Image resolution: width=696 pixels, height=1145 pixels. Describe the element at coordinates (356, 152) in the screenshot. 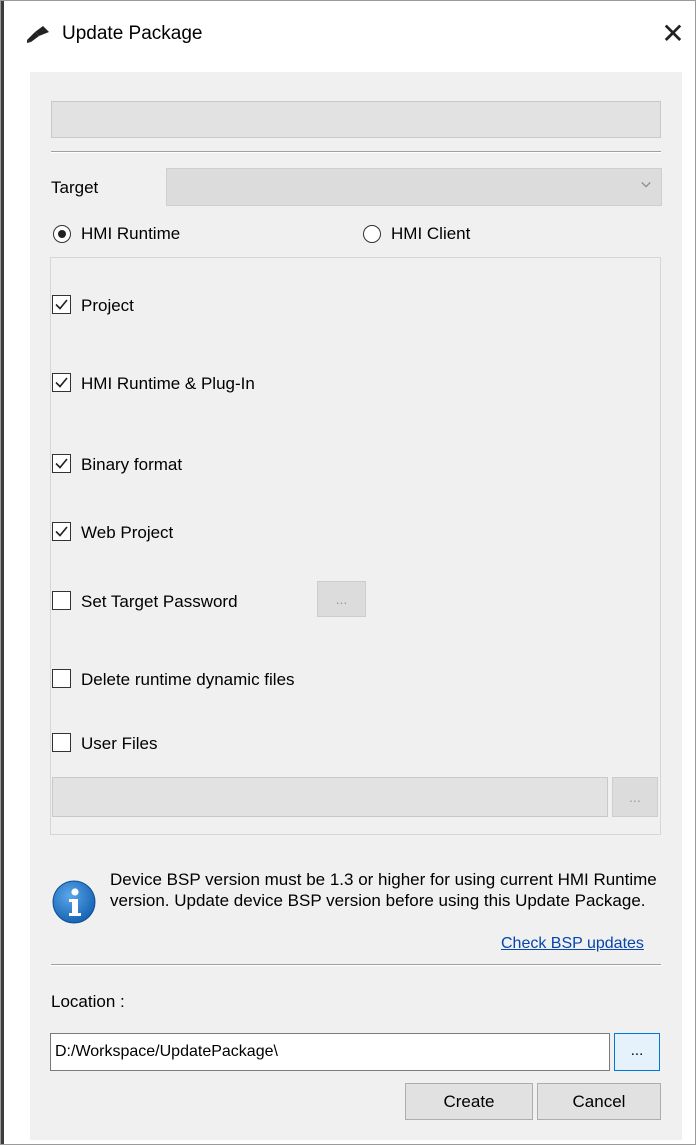

I see `separator-top` at that location.